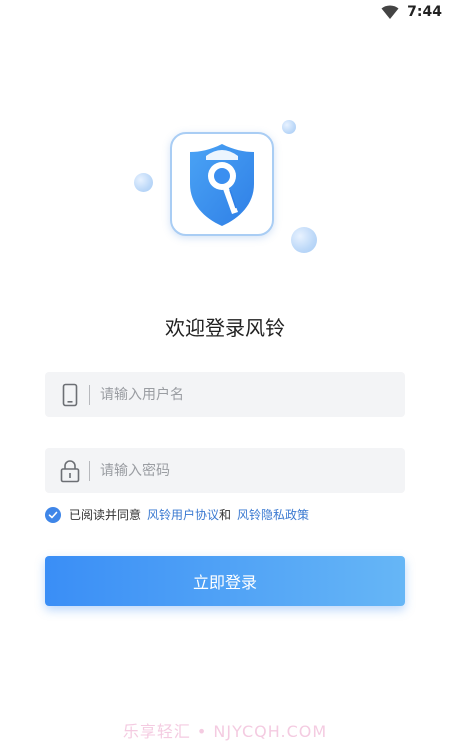  What do you see at coordinates (70, 395) in the screenshot?
I see `phone-icon` at bounding box center [70, 395].